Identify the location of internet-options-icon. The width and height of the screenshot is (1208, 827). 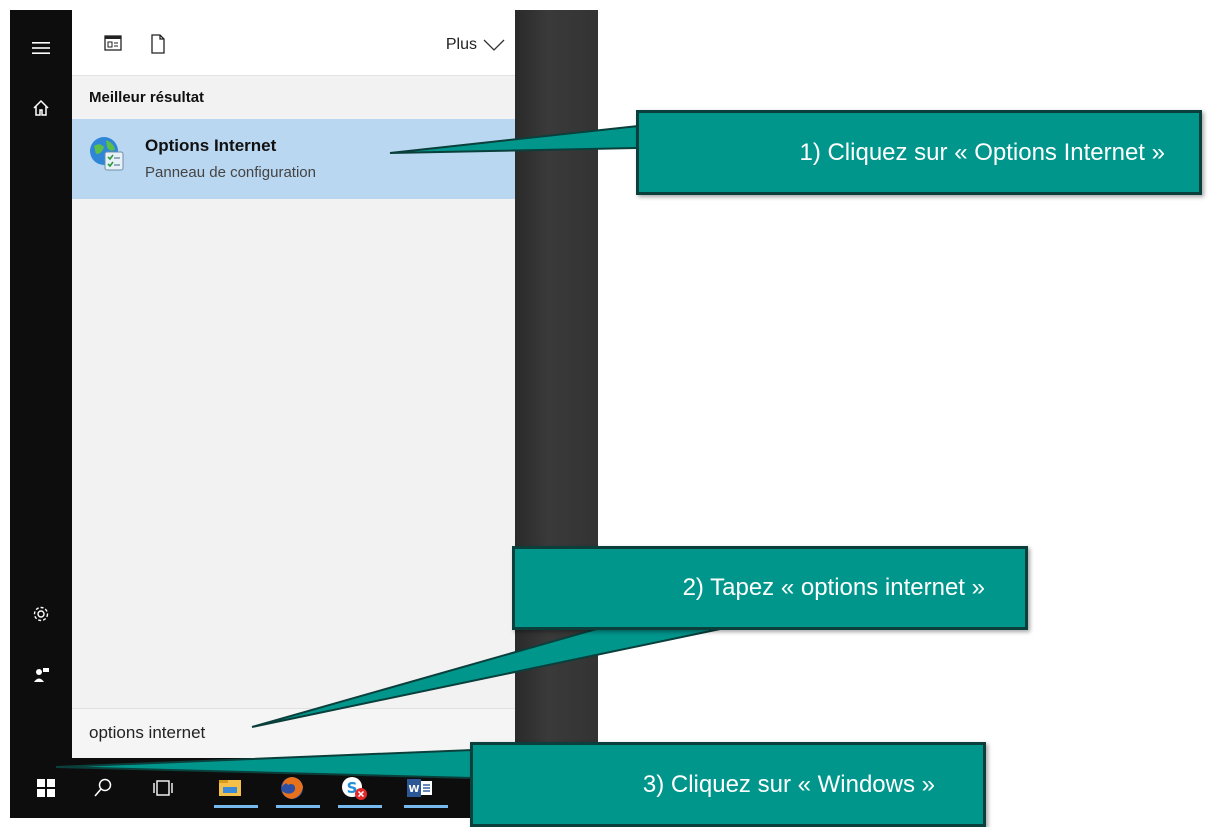
(107, 154).